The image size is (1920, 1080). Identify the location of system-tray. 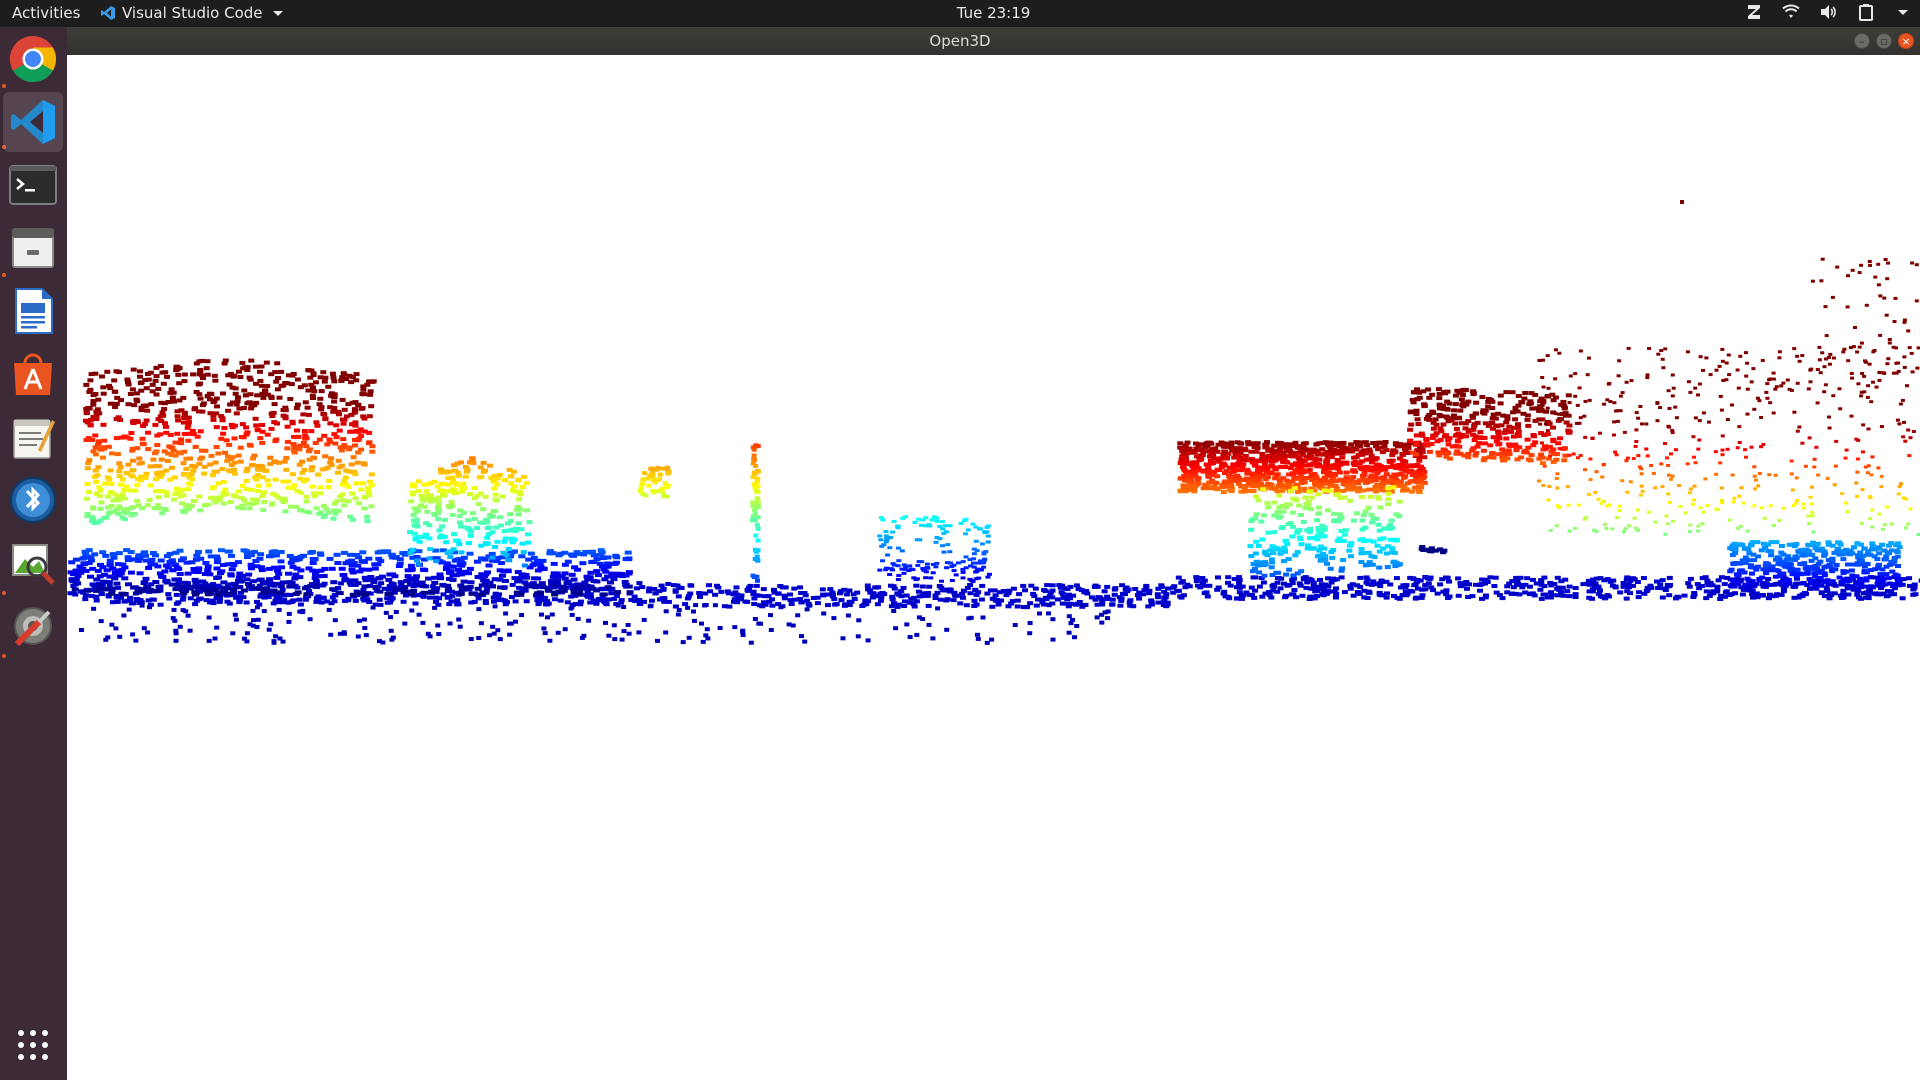
(1827, 12).